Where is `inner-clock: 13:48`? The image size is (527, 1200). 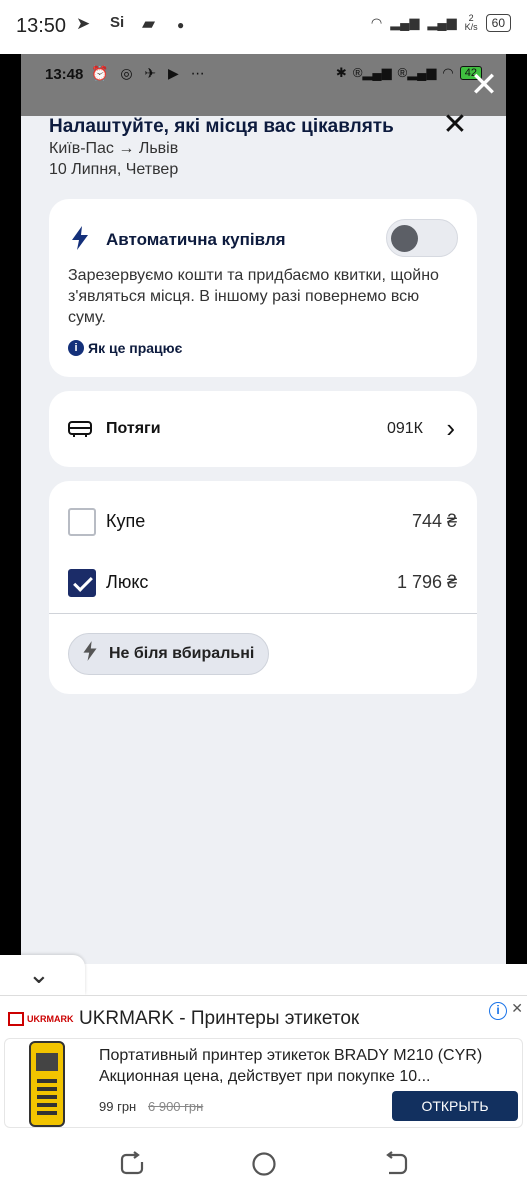
inner-clock: 13:48 is located at coordinates (64, 74).